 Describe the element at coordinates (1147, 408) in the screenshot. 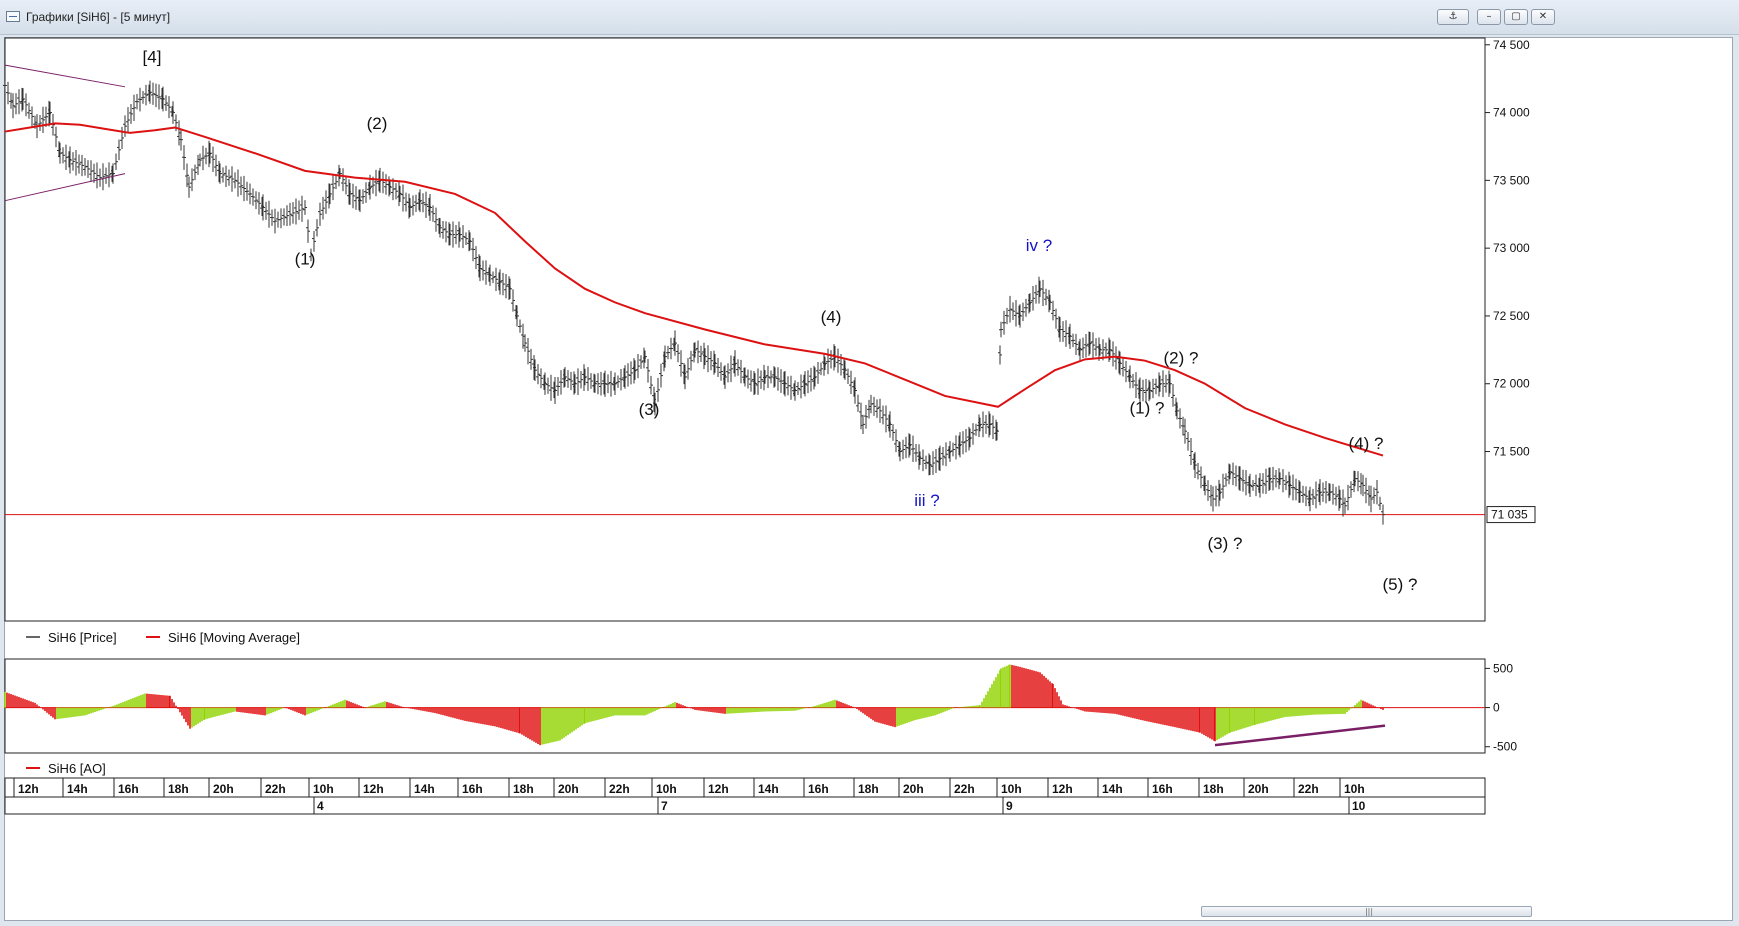

I see `wave-label: (1) ?` at that location.